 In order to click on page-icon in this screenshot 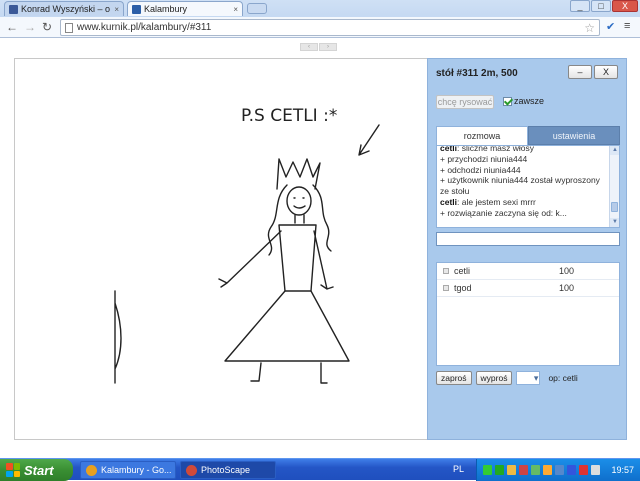, I will do `click(69, 27)`.